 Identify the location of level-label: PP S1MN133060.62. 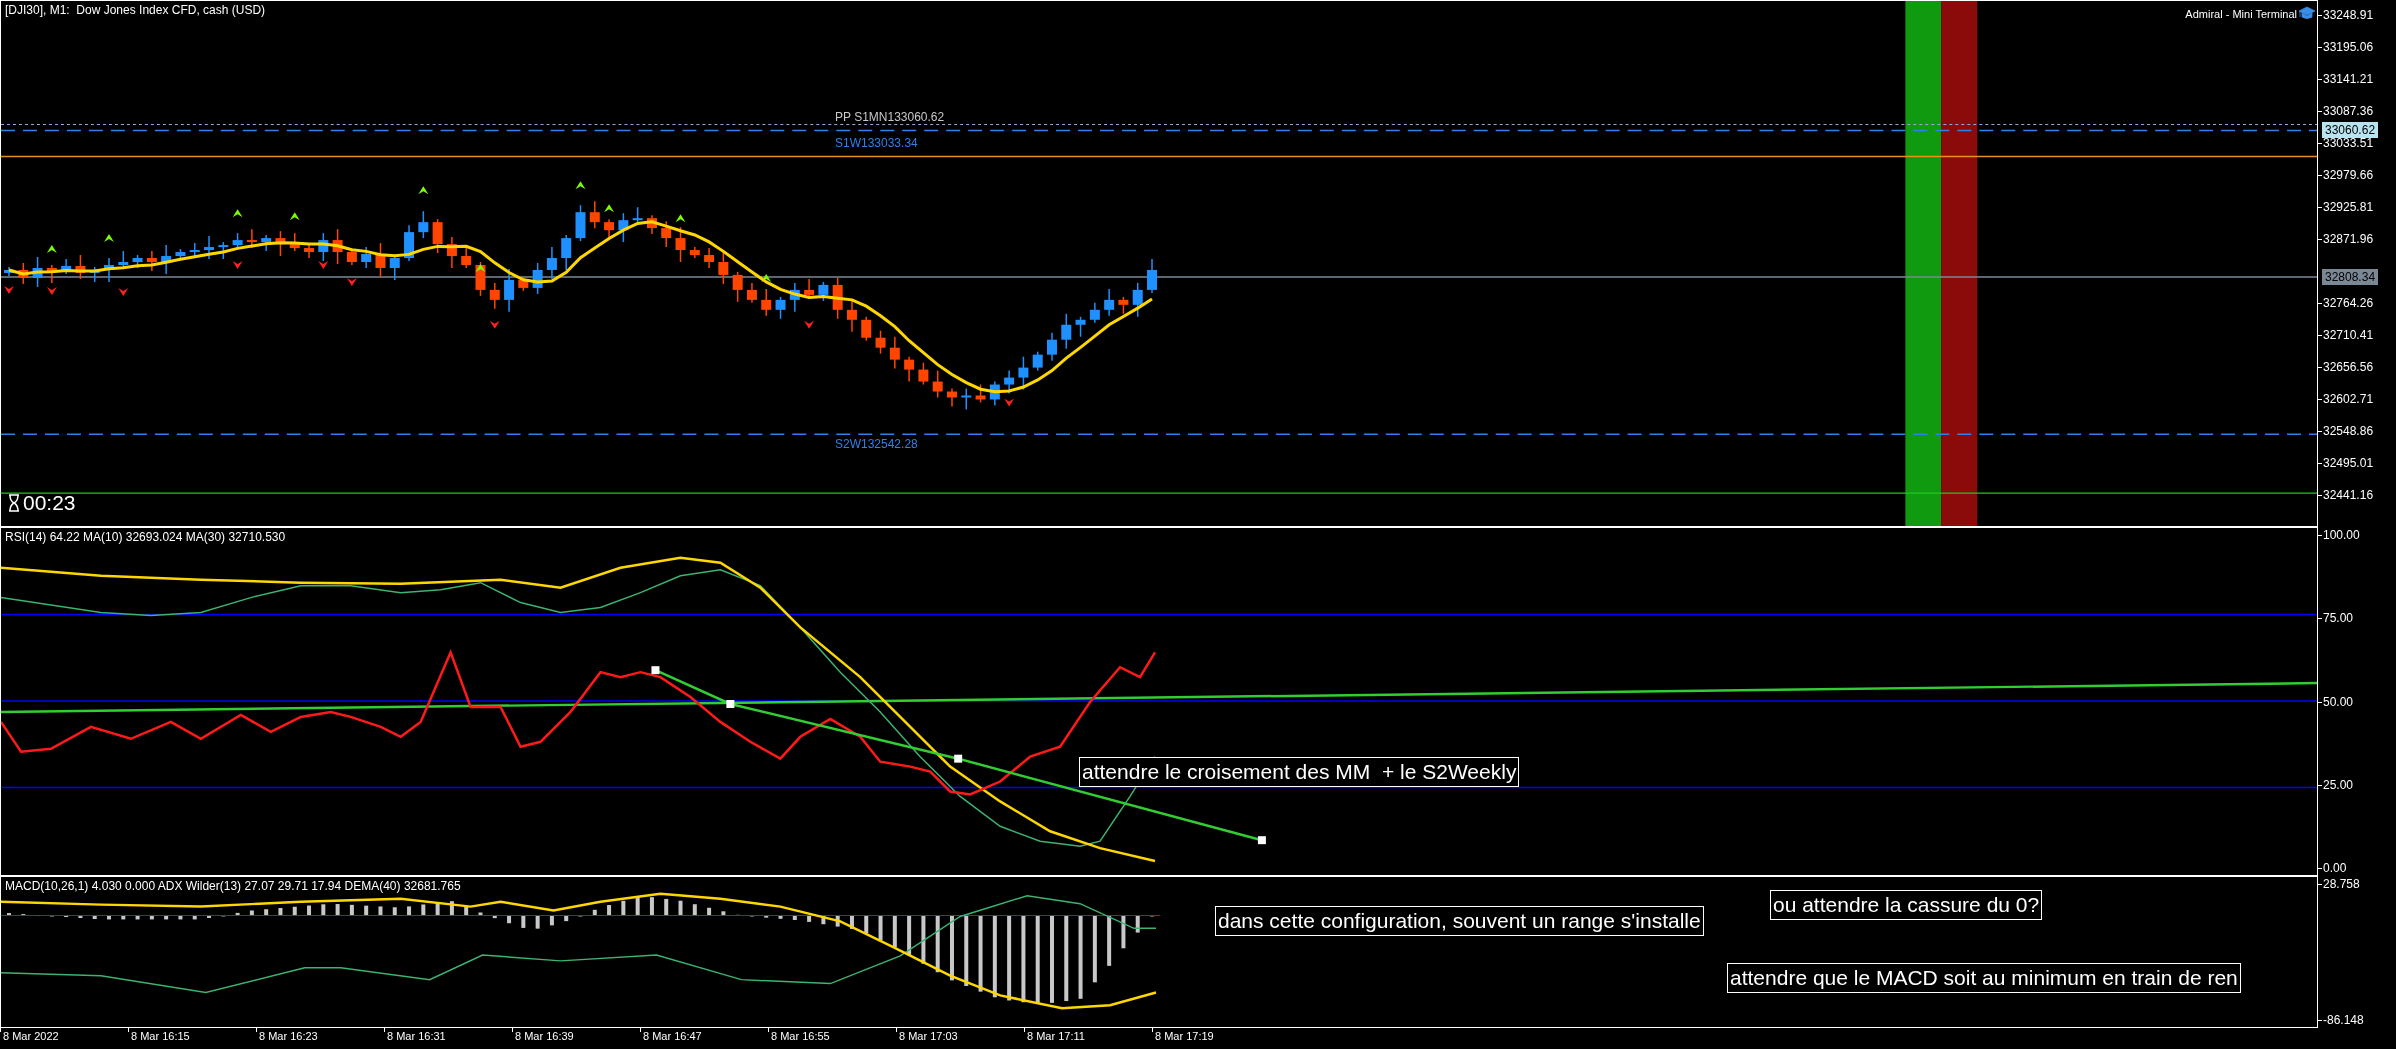
(890, 117).